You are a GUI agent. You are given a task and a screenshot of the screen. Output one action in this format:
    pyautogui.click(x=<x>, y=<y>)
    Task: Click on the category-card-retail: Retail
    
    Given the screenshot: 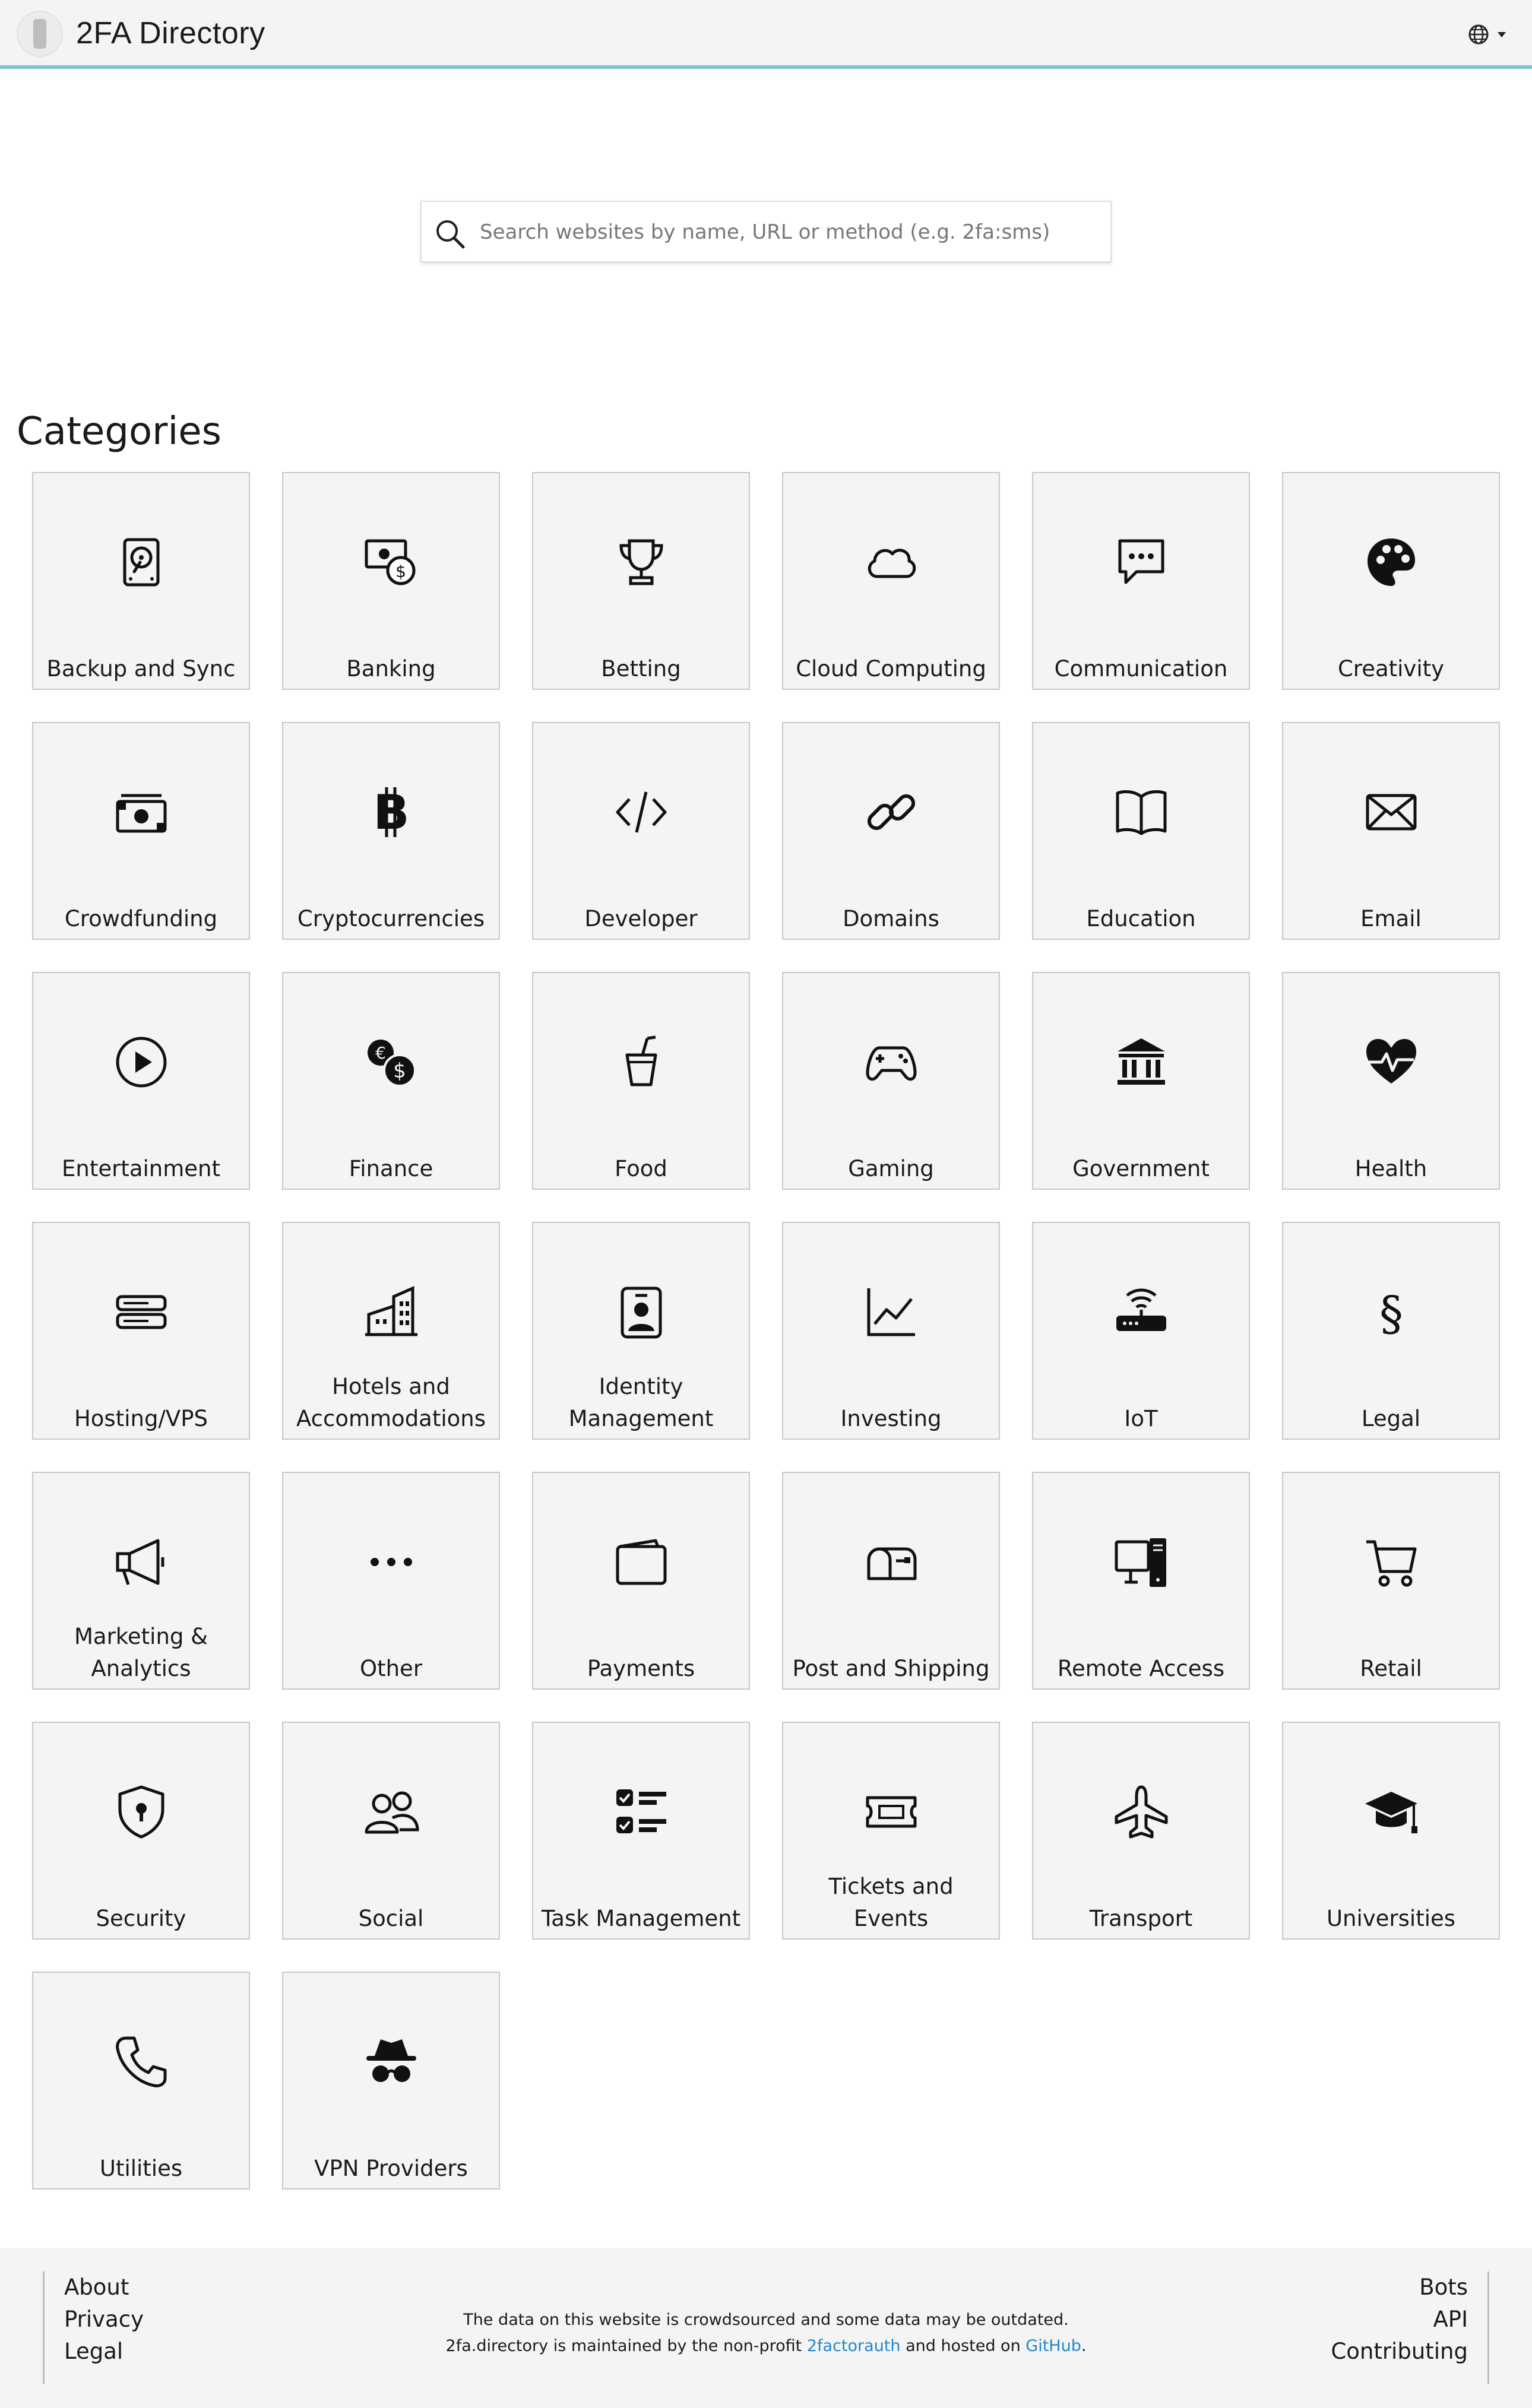 What is the action you would take?
    pyautogui.click(x=1391, y=1581)
    